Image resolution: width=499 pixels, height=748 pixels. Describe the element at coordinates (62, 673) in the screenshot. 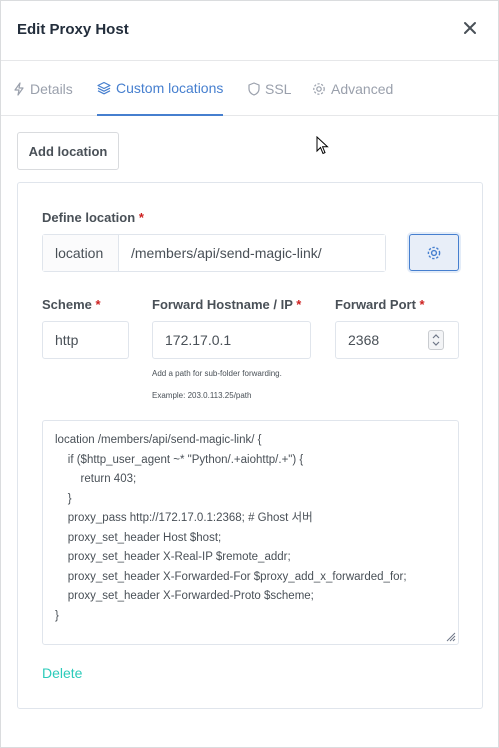

I see `delete-location-link: Delete` at that location.